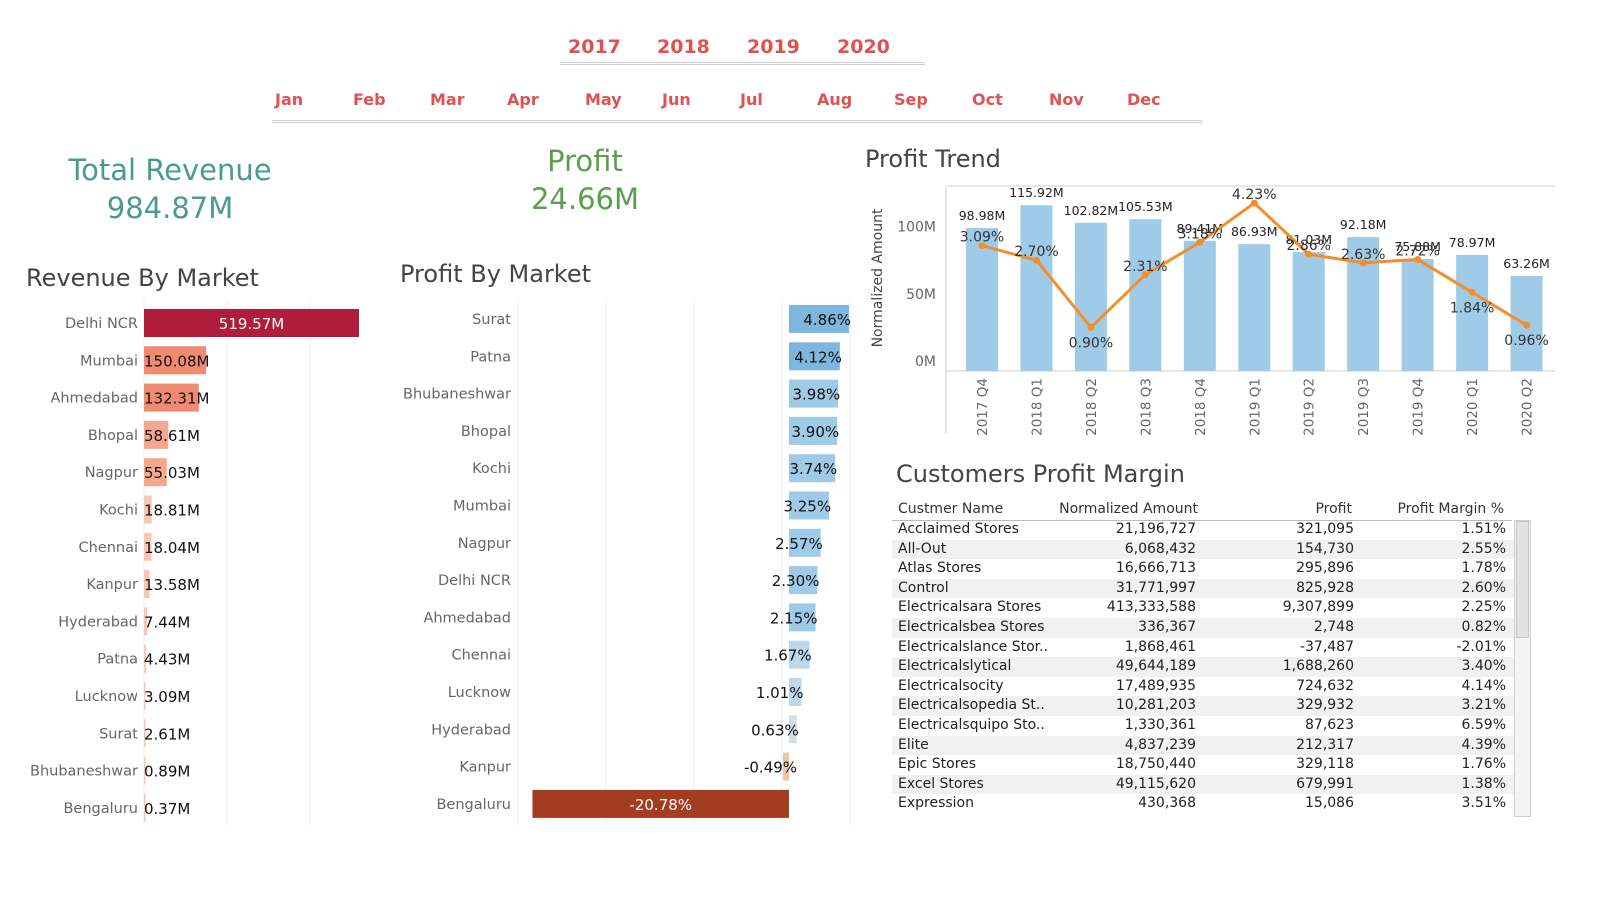  What do you see at coordinates (1066, 99) in the screenshot?
I see `month-filter-item: Nov` at bounding box center [1066, 99].